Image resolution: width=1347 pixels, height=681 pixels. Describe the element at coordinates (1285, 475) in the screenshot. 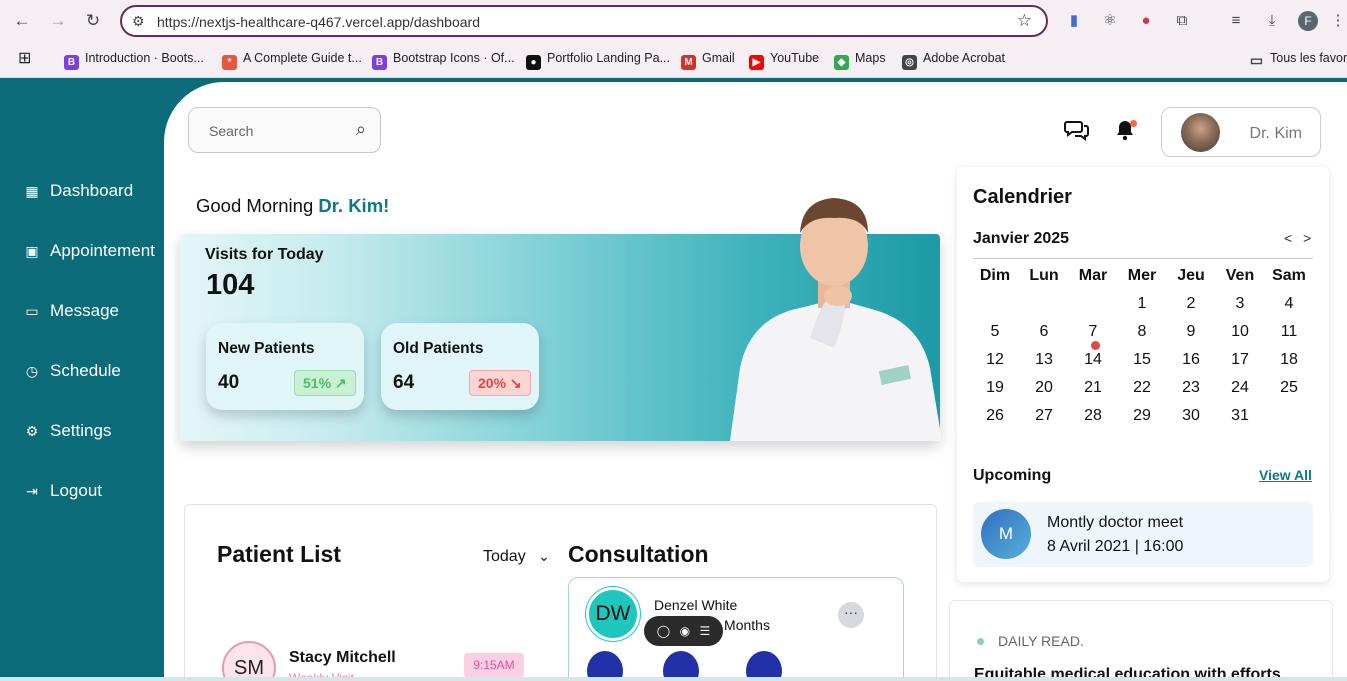

I see `view-all-link: View All` at that location.